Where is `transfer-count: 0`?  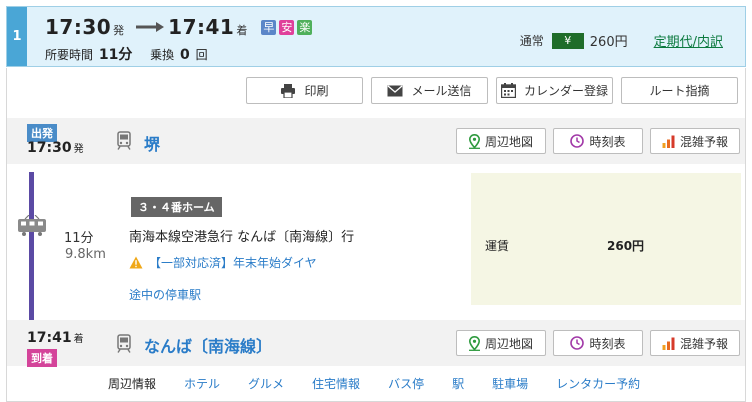
transfer-count: 0 is located at coordinates (185, 55).